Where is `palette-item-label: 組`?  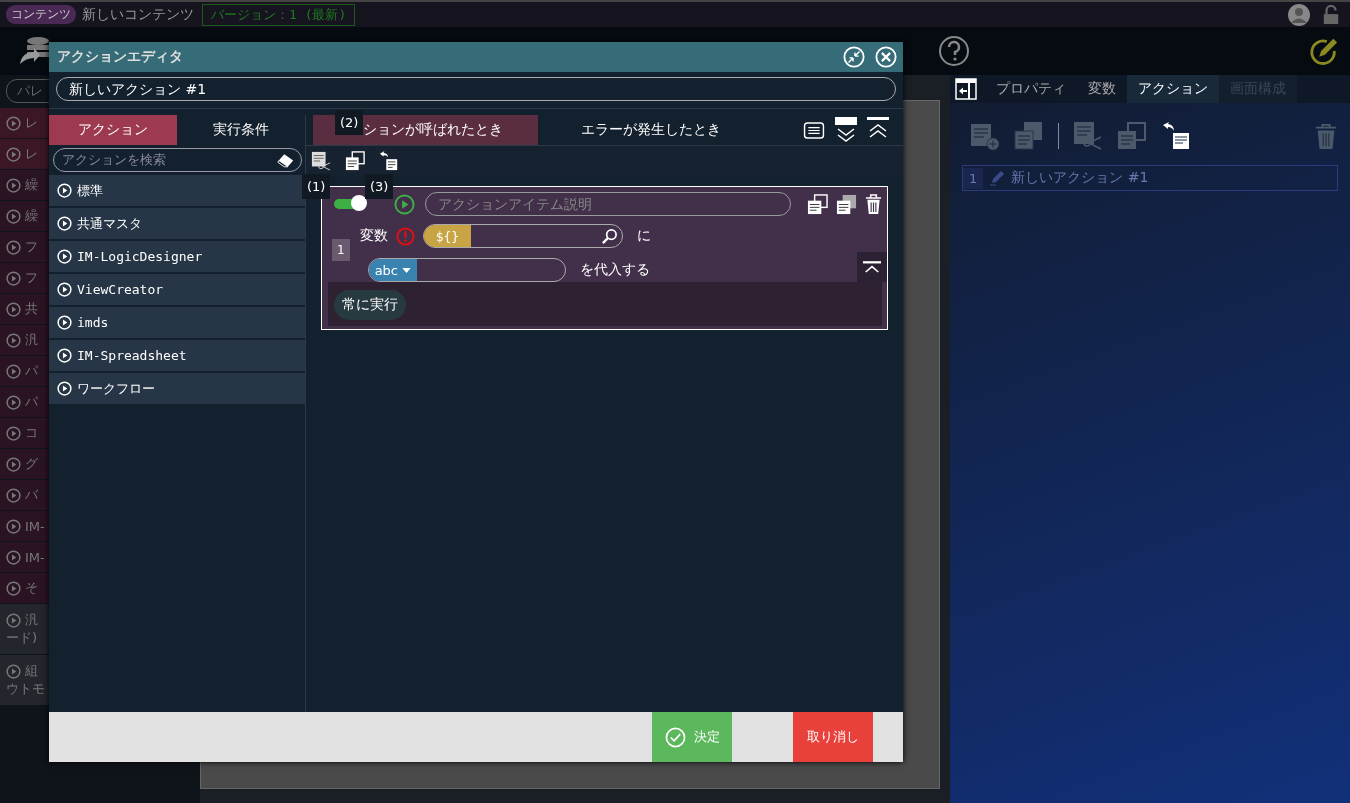
palette-item-label: 組 is located at coordinates (31, 671).